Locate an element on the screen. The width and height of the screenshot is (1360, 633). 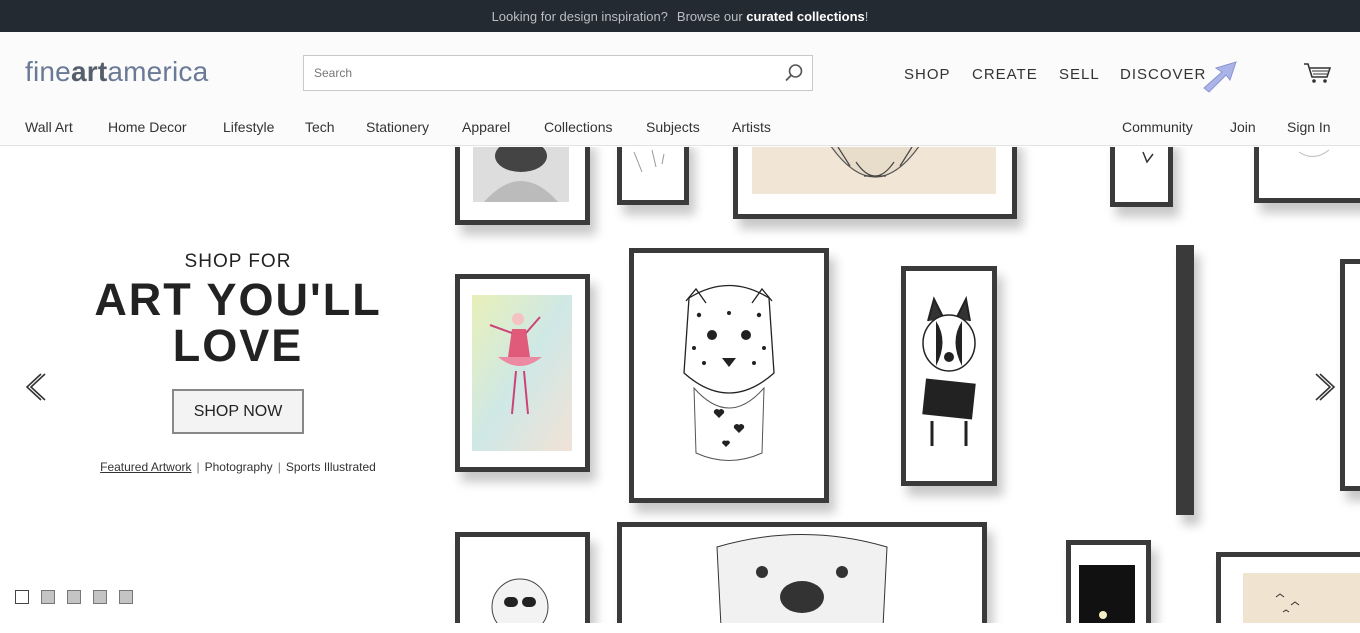
subnav-home-decor: Home Decor is located at coordinates (147, 127).